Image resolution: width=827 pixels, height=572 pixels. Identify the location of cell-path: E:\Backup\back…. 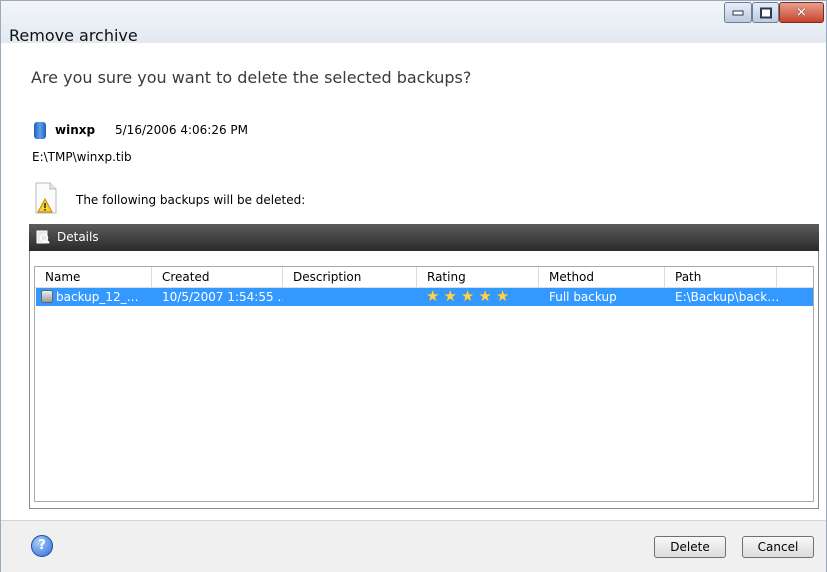
(726, 297).